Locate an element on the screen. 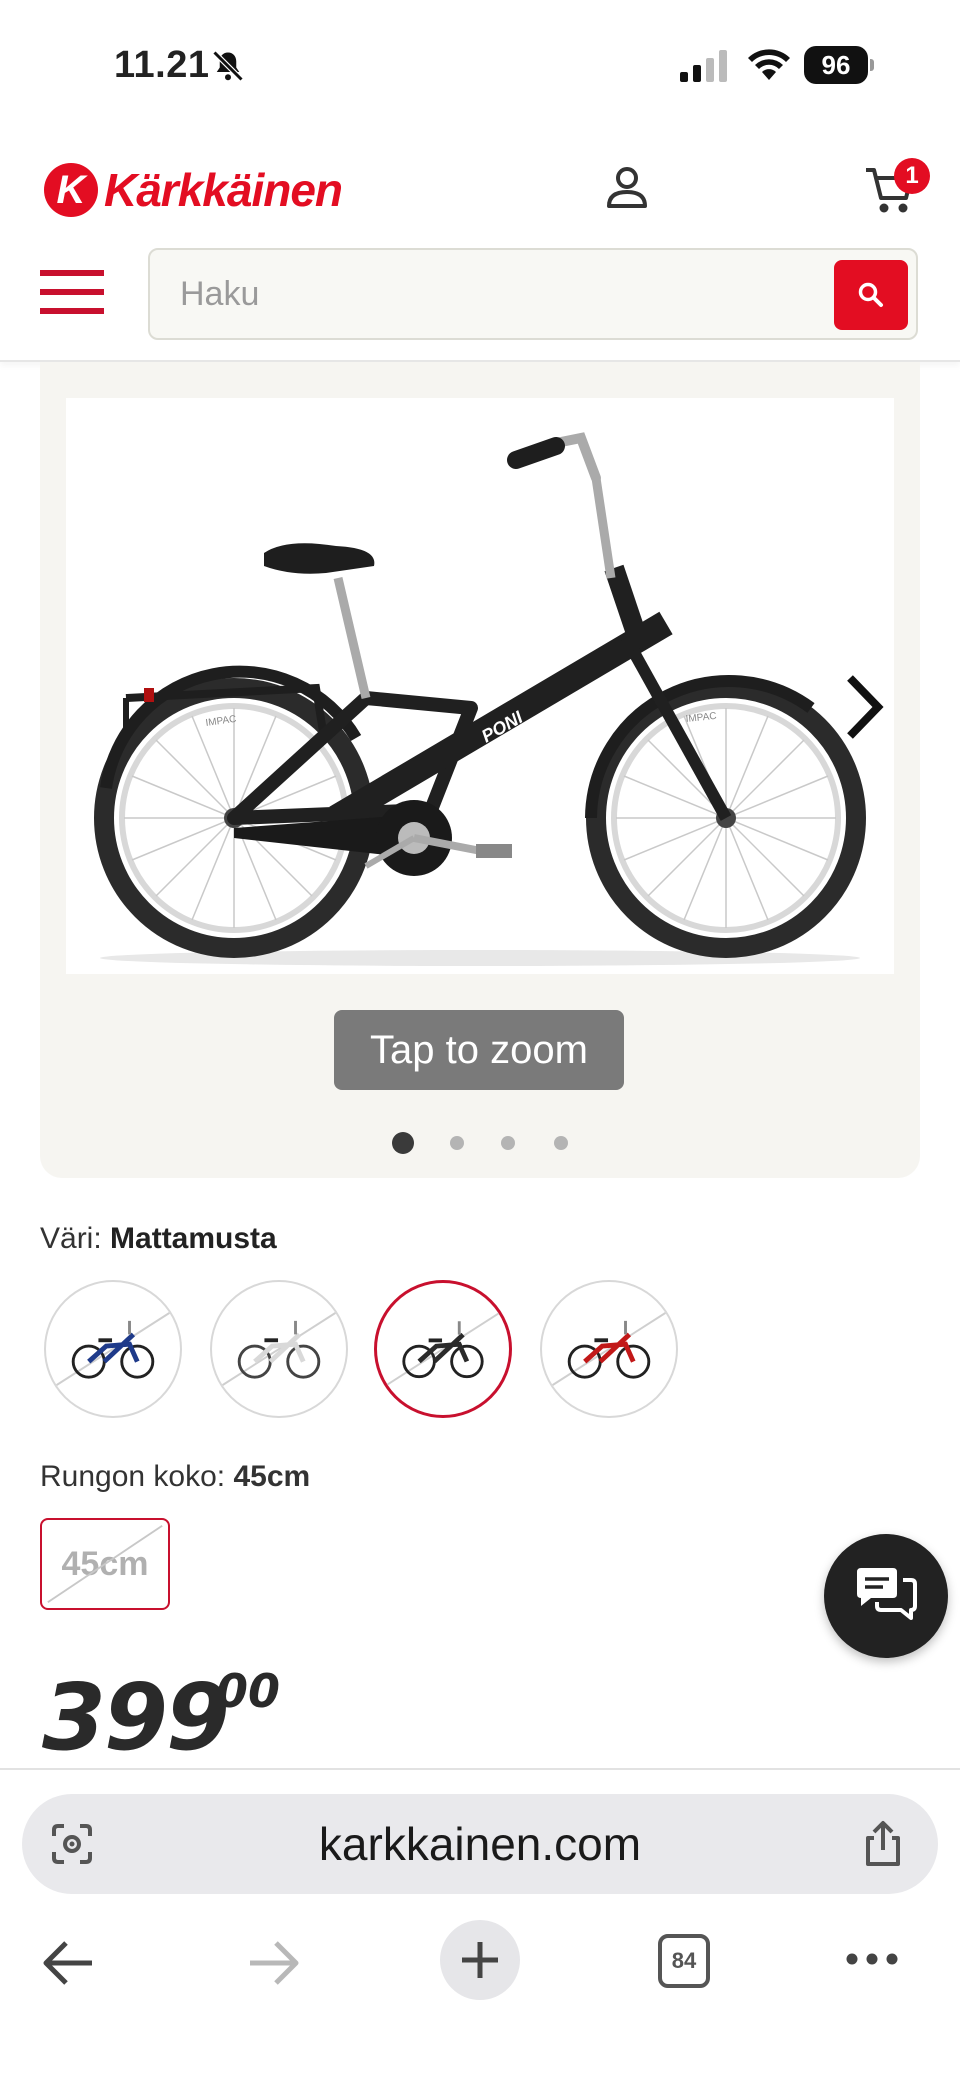 The image size is (960, 2081). forward-icon is located at coordinates (274, 1963).